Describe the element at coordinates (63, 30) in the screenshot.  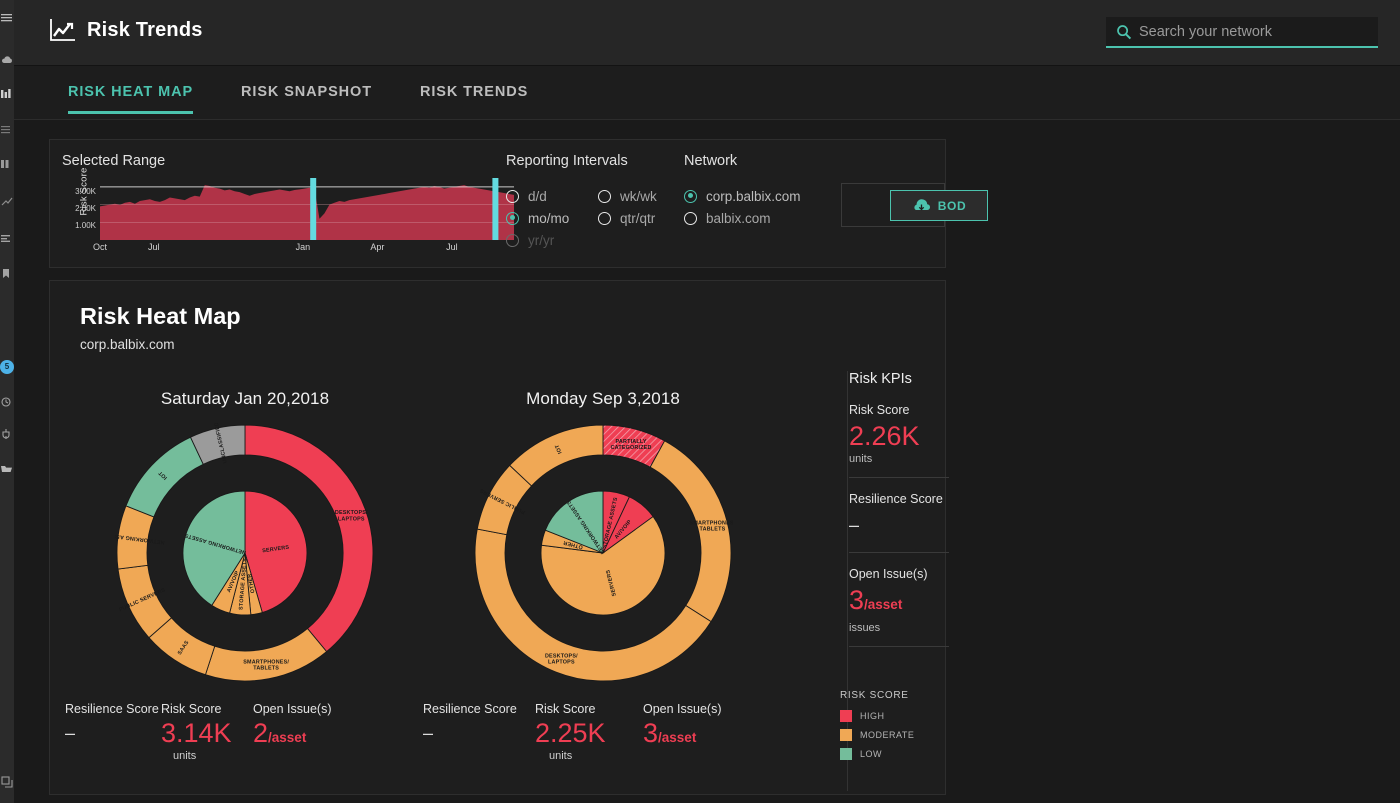
I see `trend-chart-icon` at that location.